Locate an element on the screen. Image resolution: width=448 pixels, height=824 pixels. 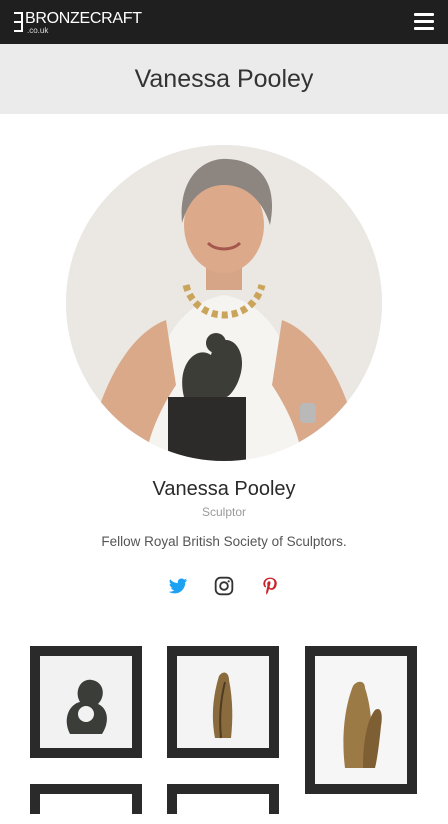
logo-domain: .co.uk is located at coordinates (38, 30).